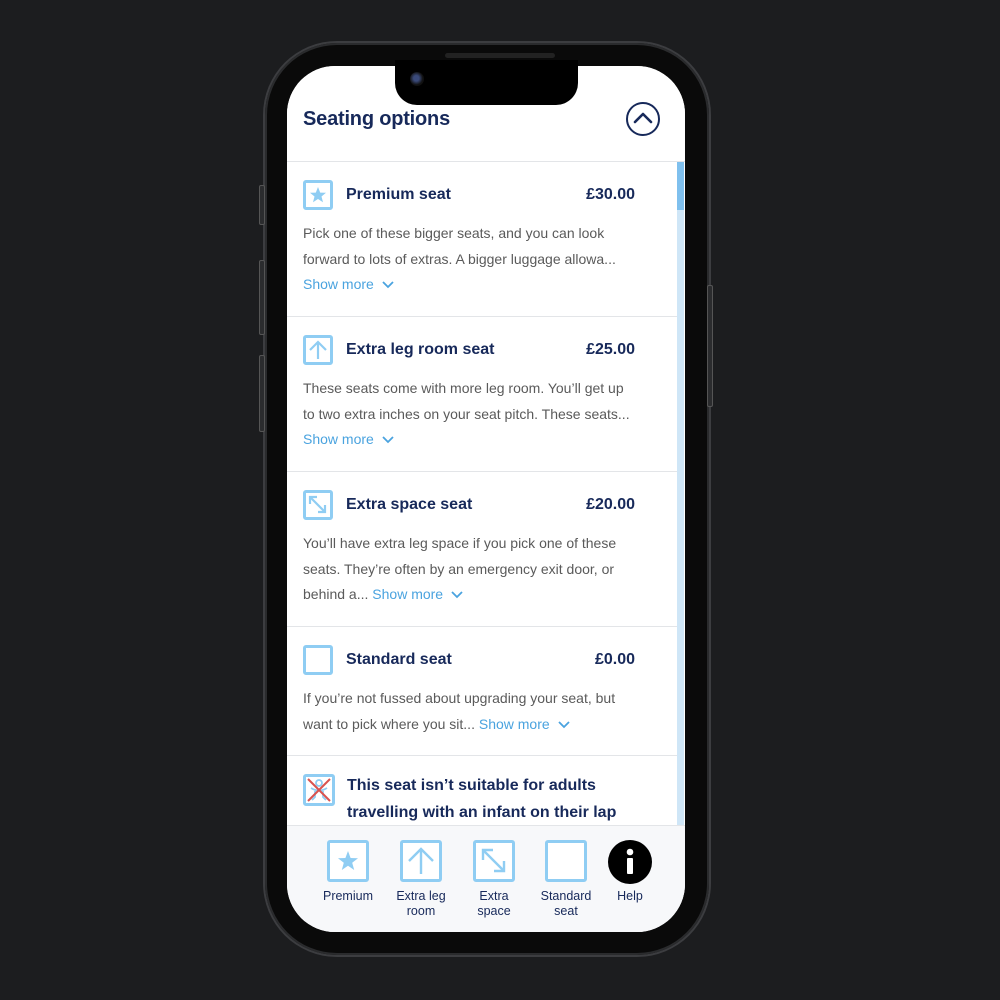 This screenshot has width=1000, height=1000. I want to click on legend-label: Help, so click(630, 896).